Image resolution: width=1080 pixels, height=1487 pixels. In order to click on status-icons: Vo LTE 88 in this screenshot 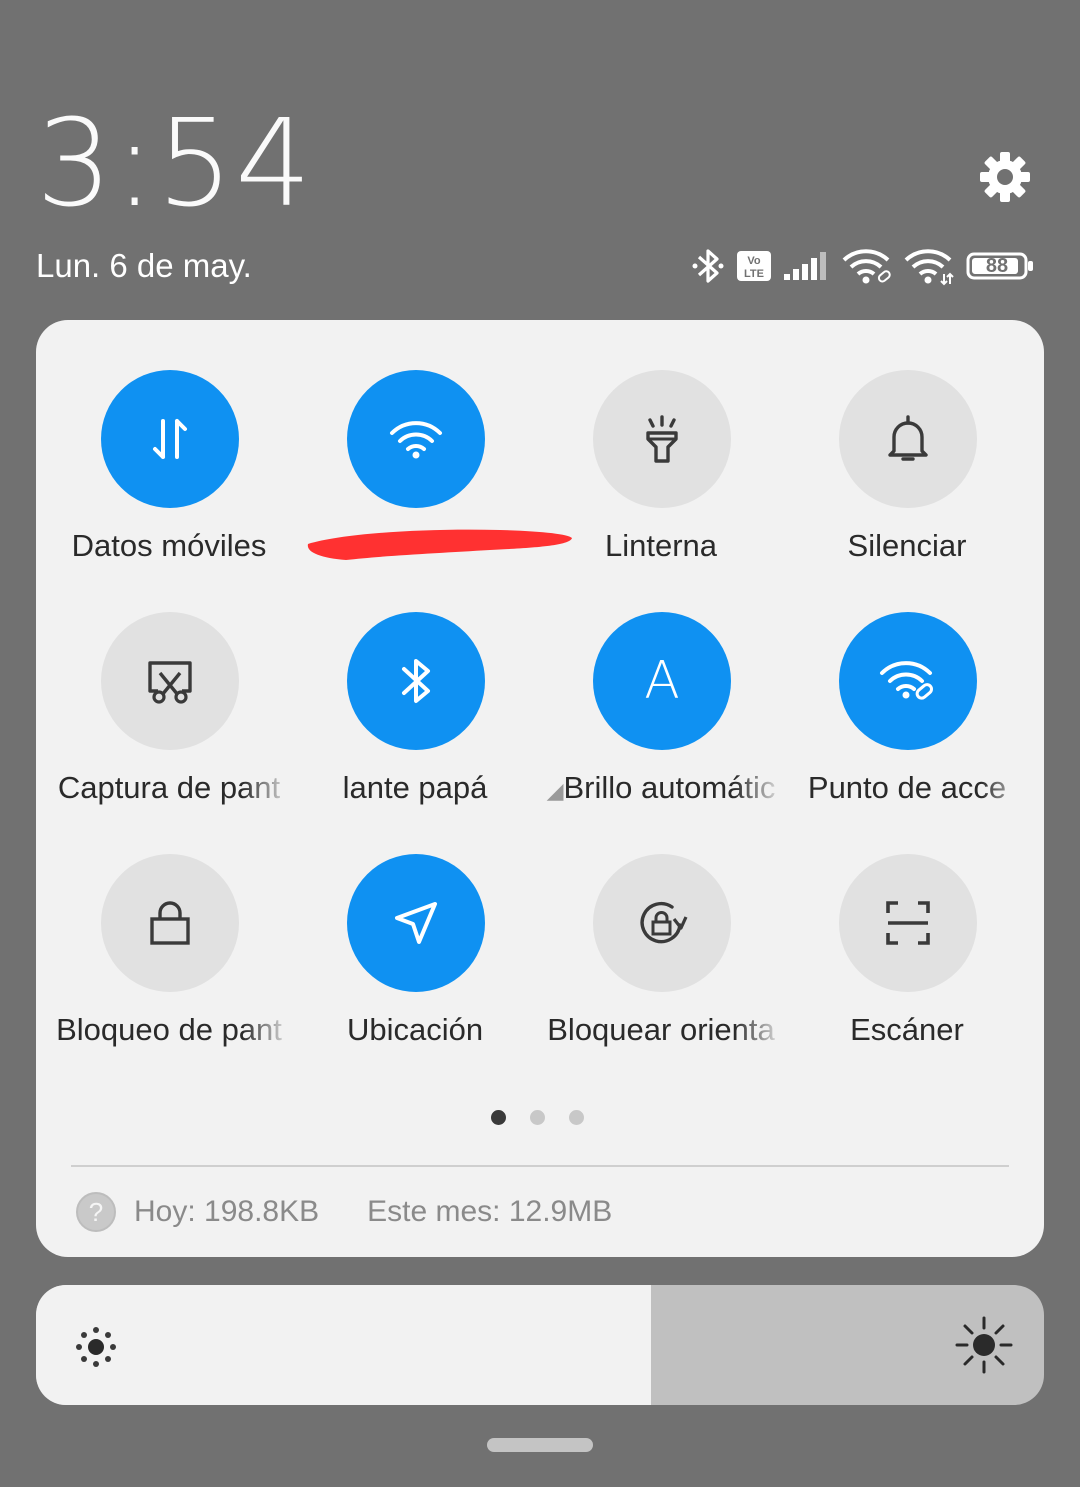, I will do `click(861, 266)`.